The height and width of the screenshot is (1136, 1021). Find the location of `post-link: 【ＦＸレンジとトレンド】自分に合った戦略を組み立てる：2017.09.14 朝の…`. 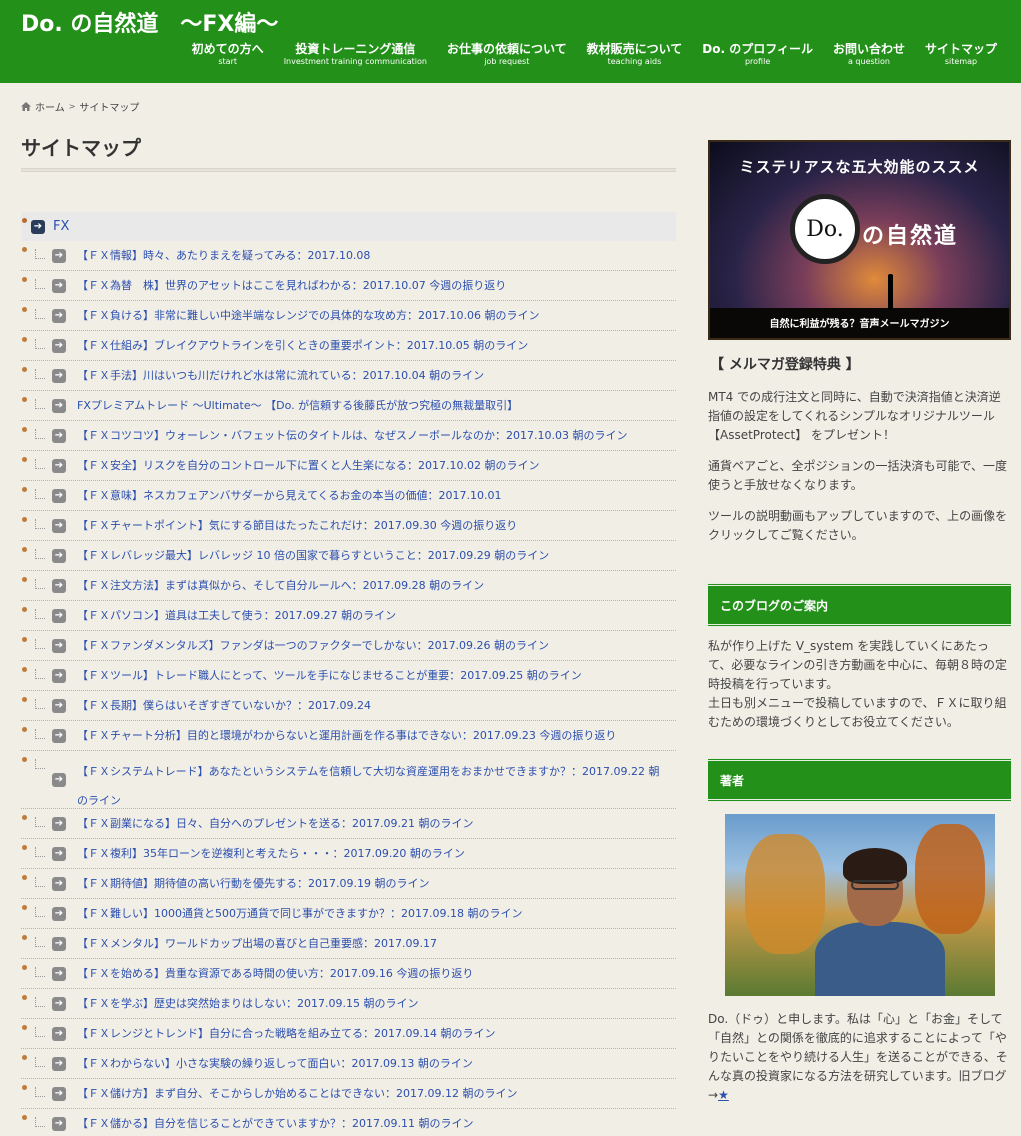

post-link: 【ＦＸレンジとトレンド】自分に合った戦略を組み立てる：2017.09.14 朝の… is located at coordinates (286, 1033).